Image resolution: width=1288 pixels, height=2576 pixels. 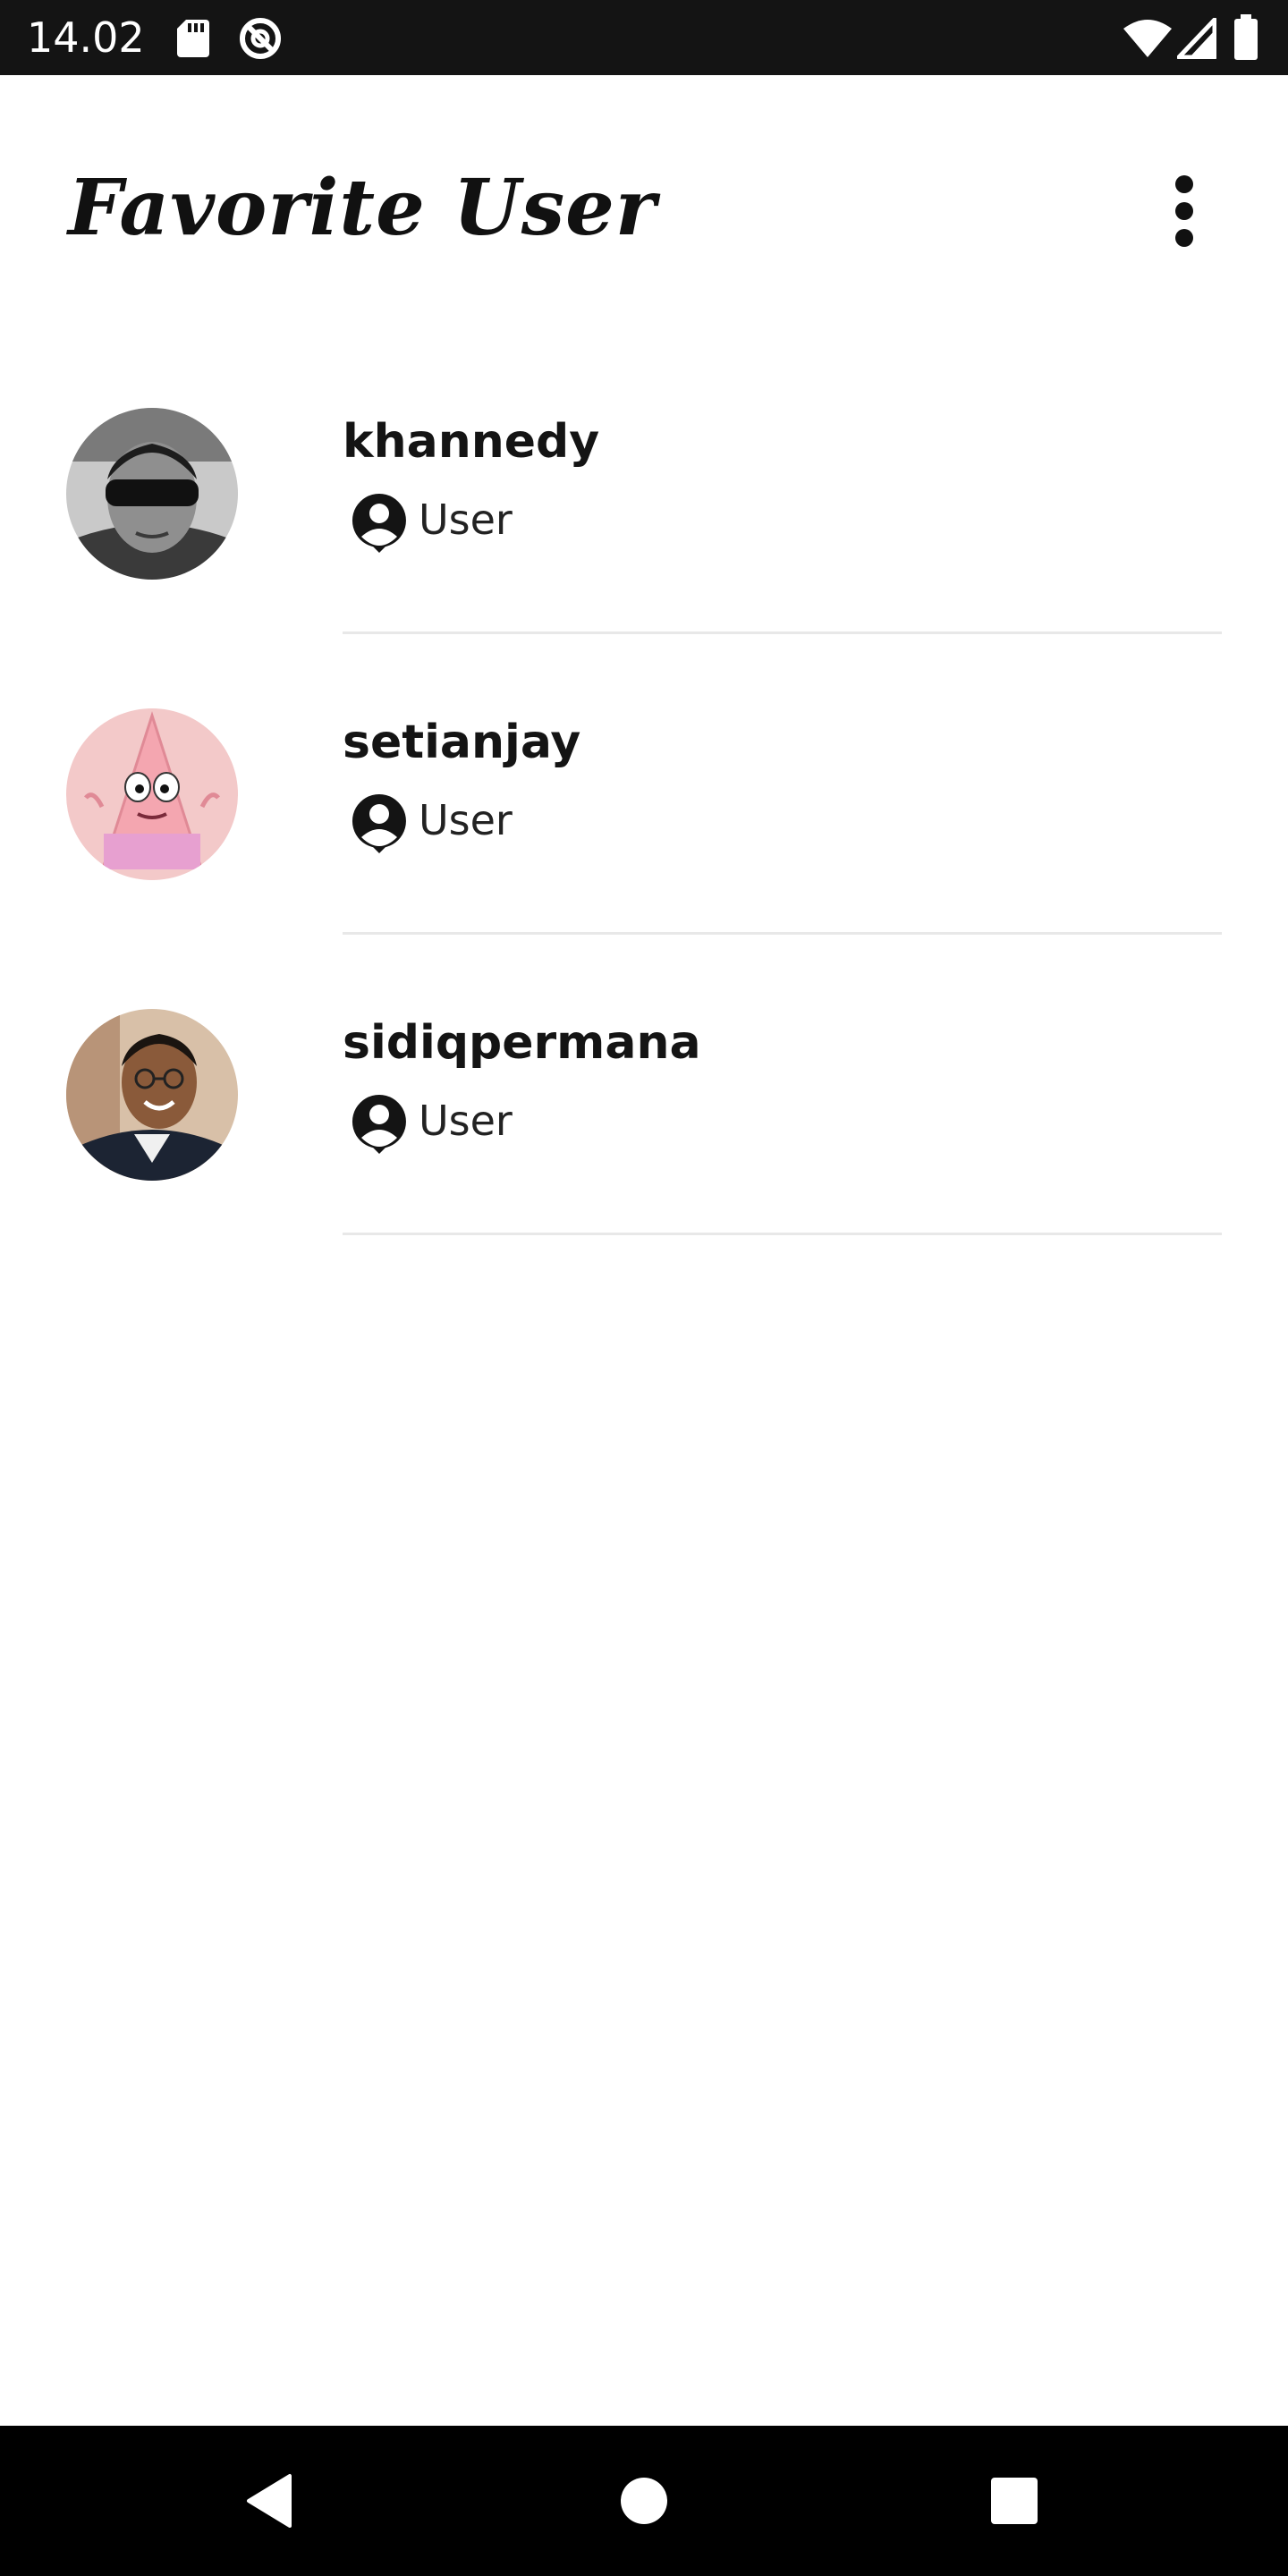 I want to click on list-item: setianjay User, so click(x=644, y=768).